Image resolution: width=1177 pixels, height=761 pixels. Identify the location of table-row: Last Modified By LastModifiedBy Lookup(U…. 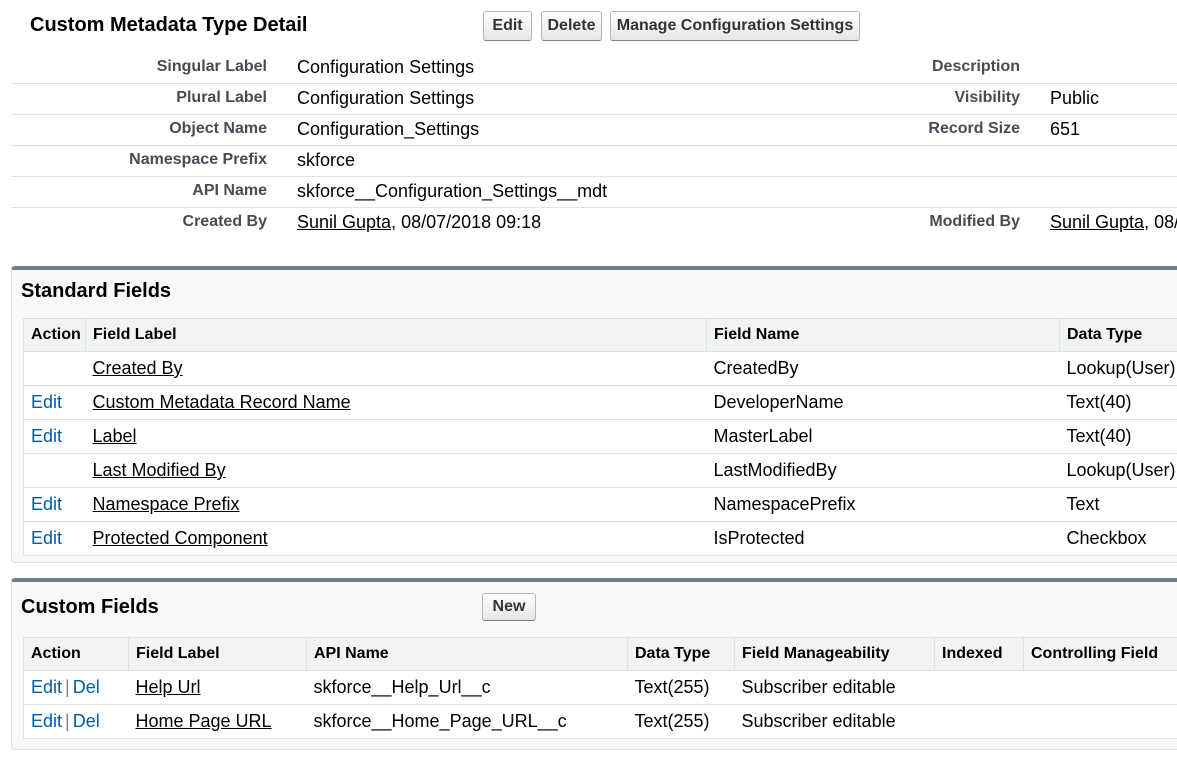
(600, 470).